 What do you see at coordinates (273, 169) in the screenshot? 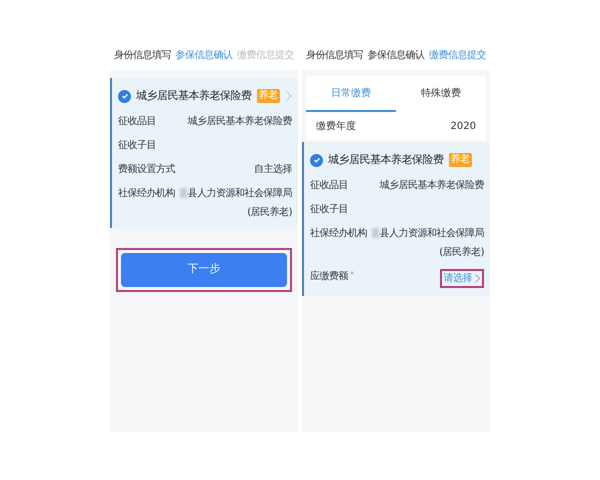
I see `field-value: 自主选择` at bounding box center [273, 169].